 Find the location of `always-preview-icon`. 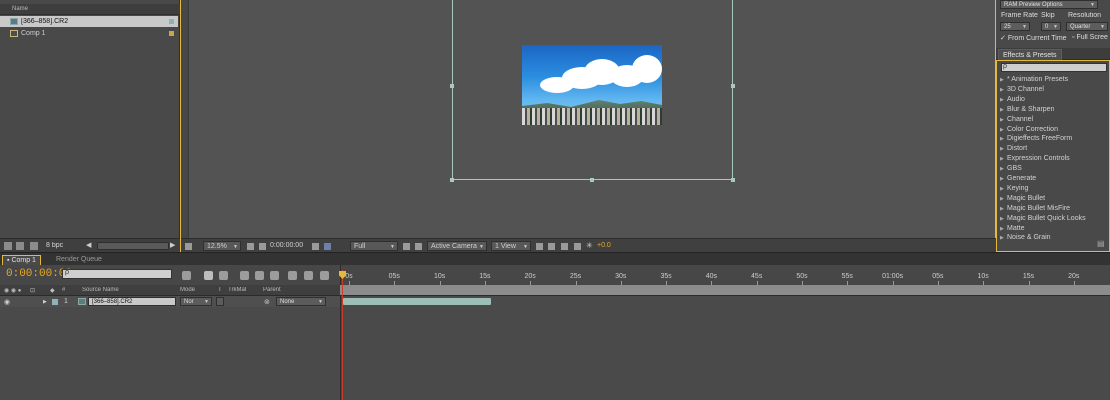

always-preview-icon is located at coordinates (188, 246).